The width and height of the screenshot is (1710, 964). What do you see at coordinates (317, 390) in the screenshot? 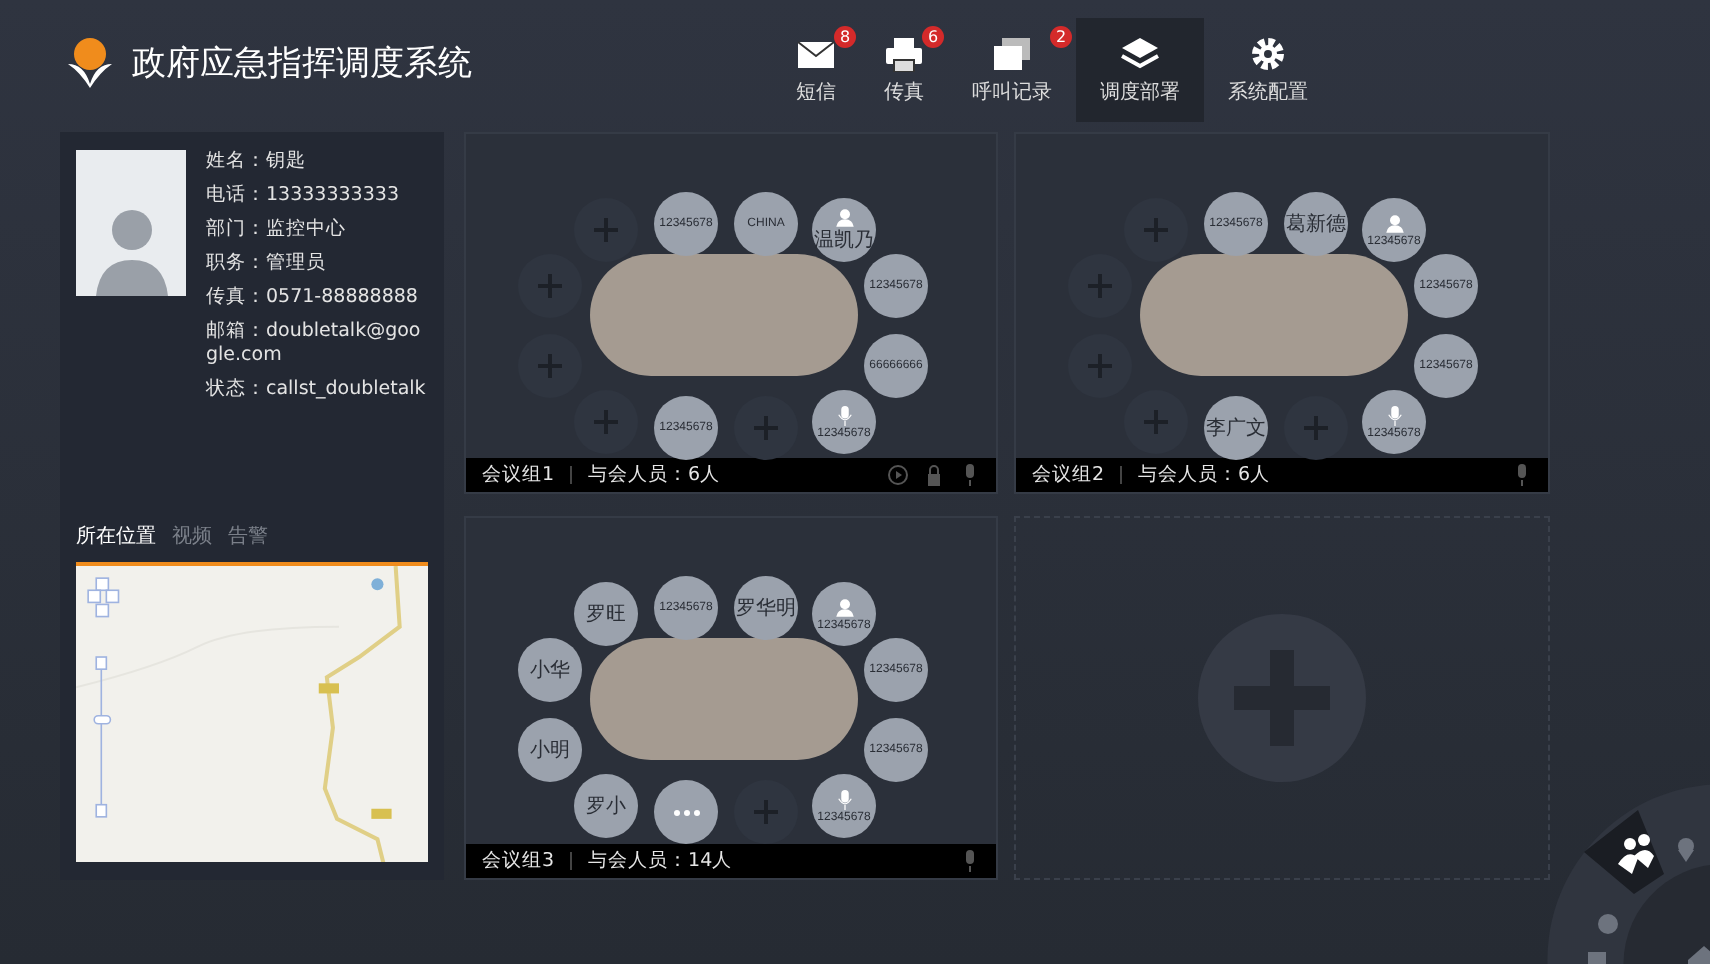
I see `profile-field: 状态：callst_doubletalk` at bounding box center [317, 390].